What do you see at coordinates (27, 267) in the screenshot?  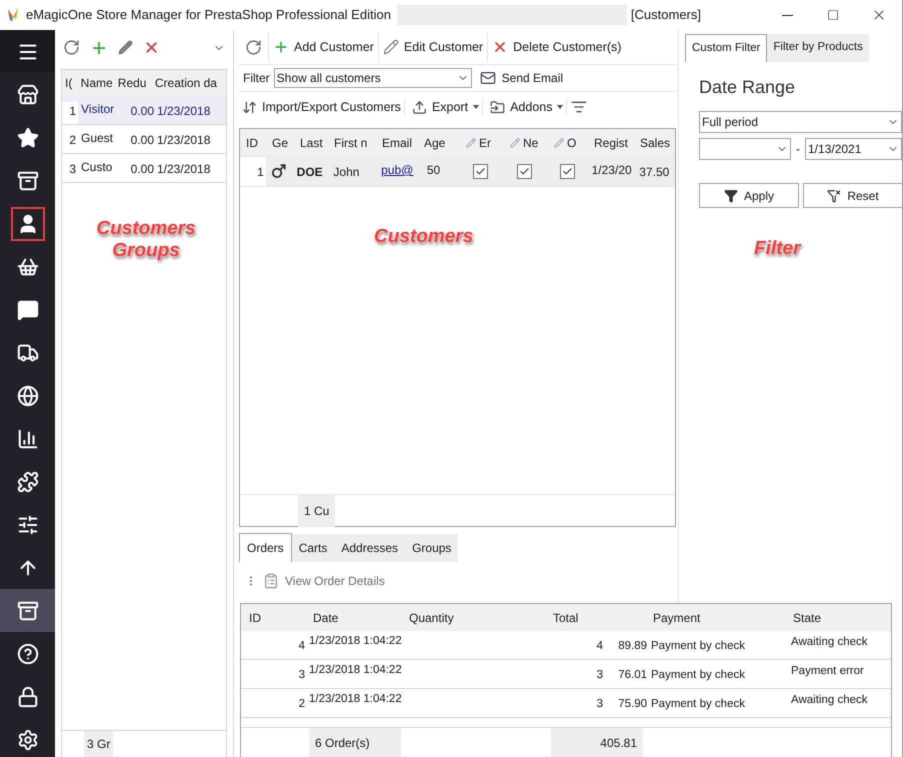 I see `basket-icon` at bounding box center [27, 267].